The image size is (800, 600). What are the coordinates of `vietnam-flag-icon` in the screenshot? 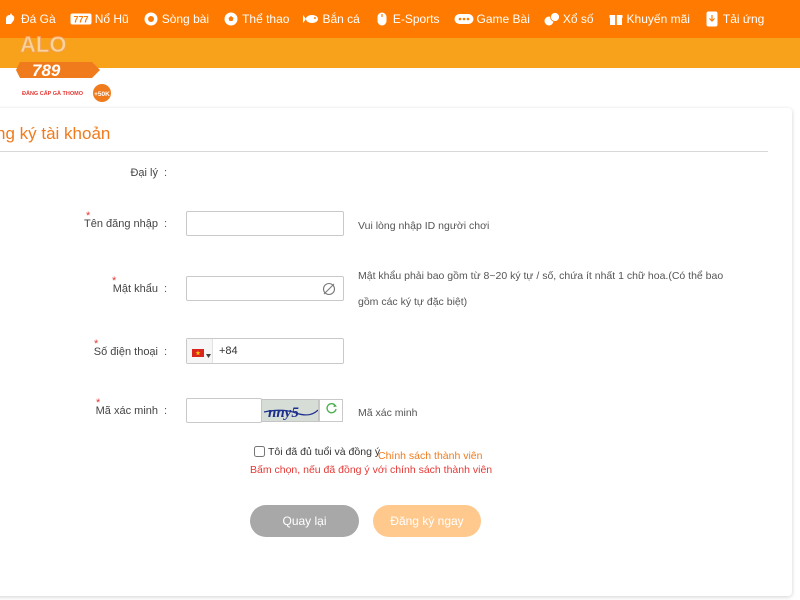 It's located at (198, 353).